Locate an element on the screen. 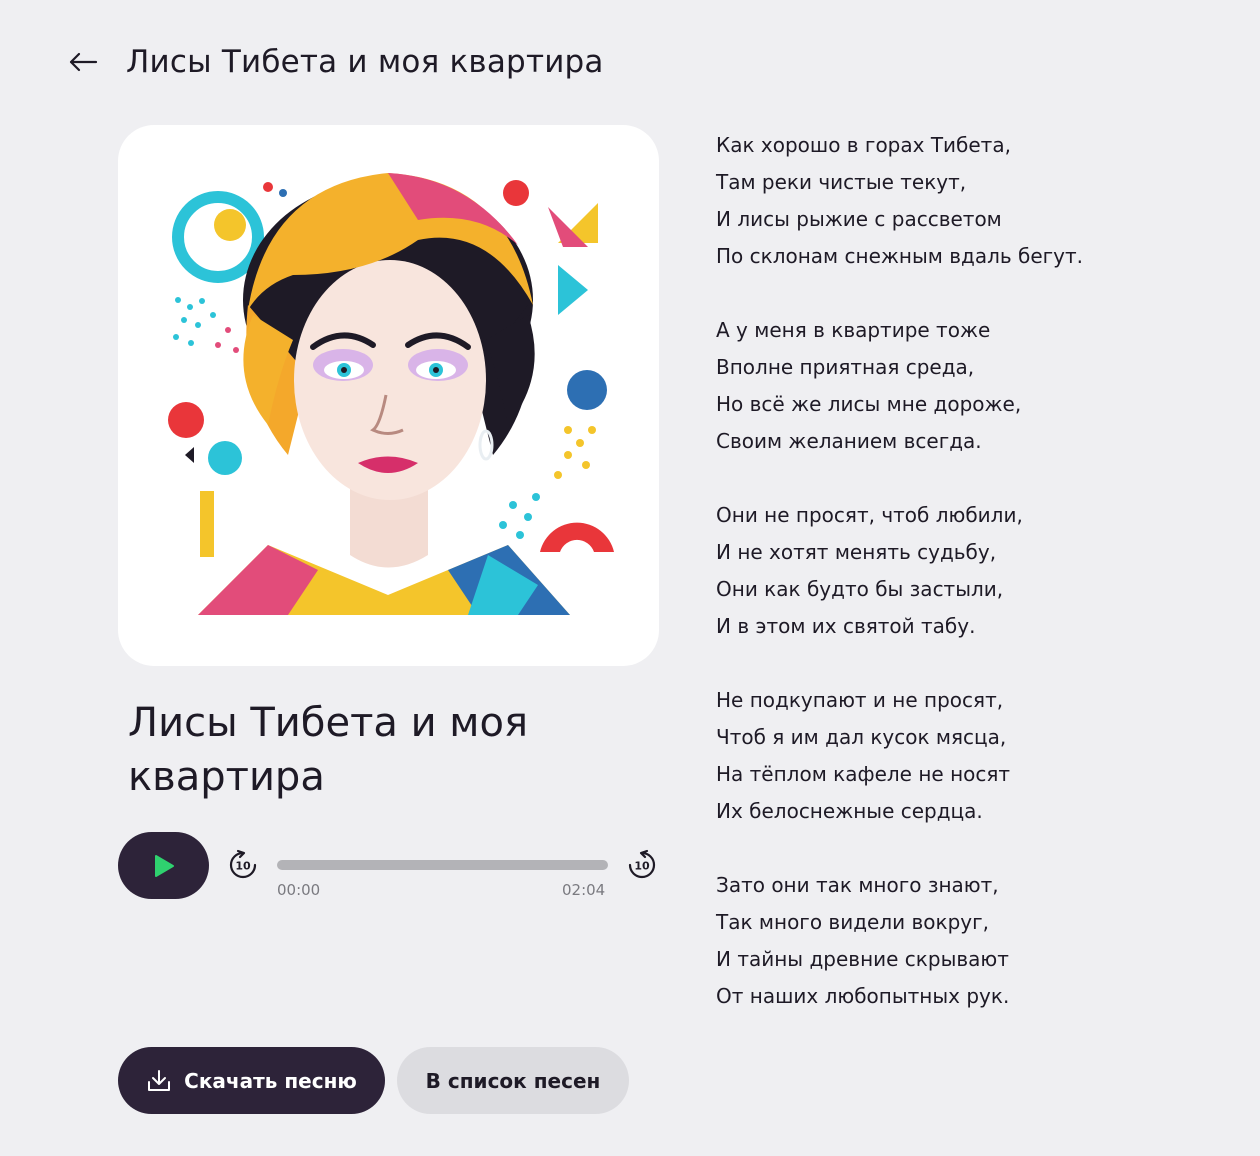 The width and height of the screenshot is (1260, 1156). lyrics-line: Чтоб я им дал кусок мясца, is located at coordinates (861, 737).